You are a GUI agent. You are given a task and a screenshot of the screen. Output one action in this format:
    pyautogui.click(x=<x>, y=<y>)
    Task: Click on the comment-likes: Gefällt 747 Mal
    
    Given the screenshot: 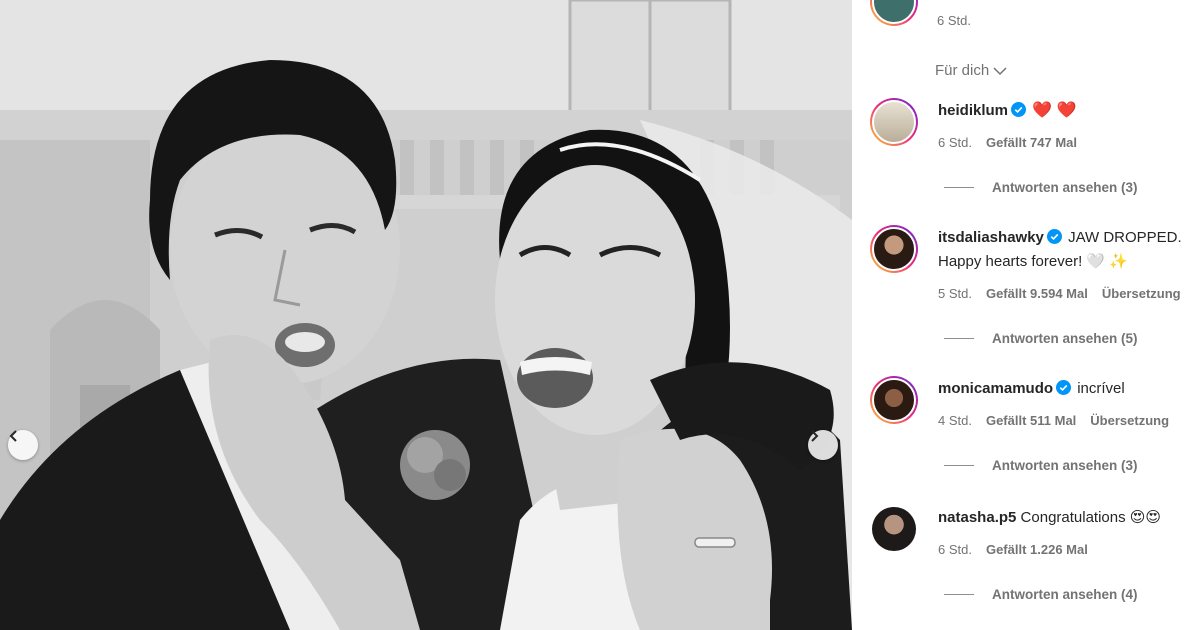 What is the action you would take?
    pyautogui.click(x=1031, y=142)
    